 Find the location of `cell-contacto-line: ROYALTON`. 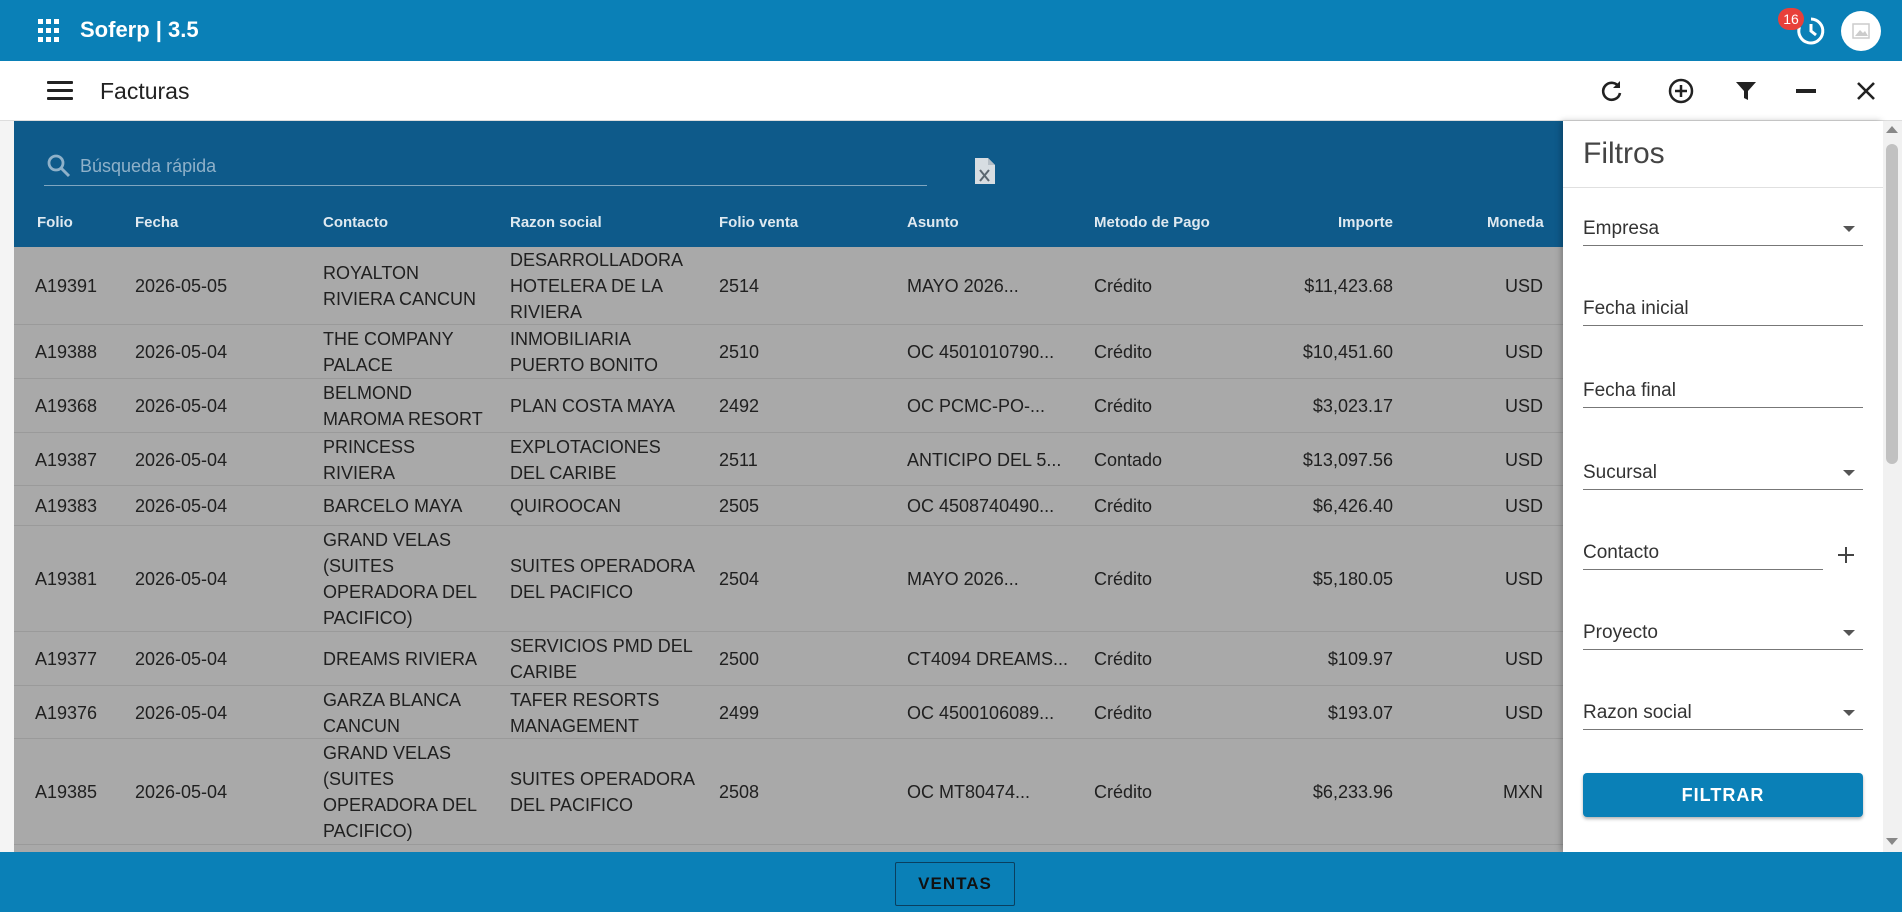

cell-contacto-line: ROYALTON is located at coordinates (371, 273).